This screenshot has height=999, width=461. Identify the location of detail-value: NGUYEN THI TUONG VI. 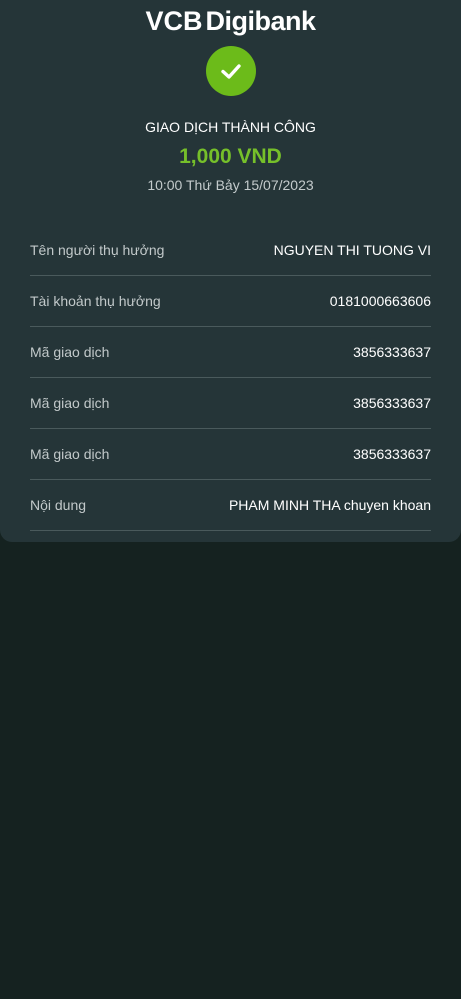
(352, 250).